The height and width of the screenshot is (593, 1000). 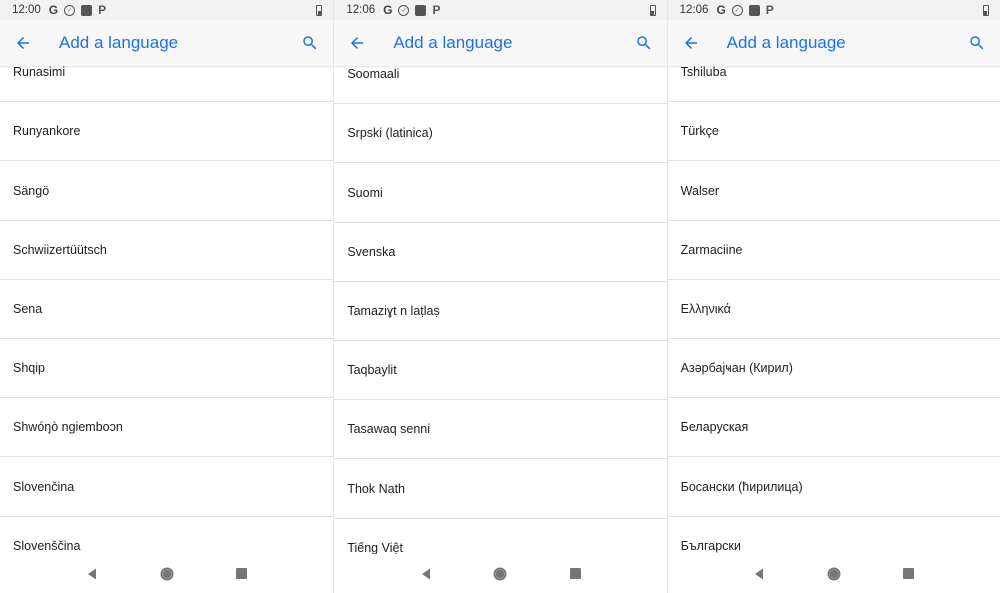 What do you see at coordinates (167, 487) in the screenshot?
I see `language-item: Slovenčina` at bounding box center [167, 487].